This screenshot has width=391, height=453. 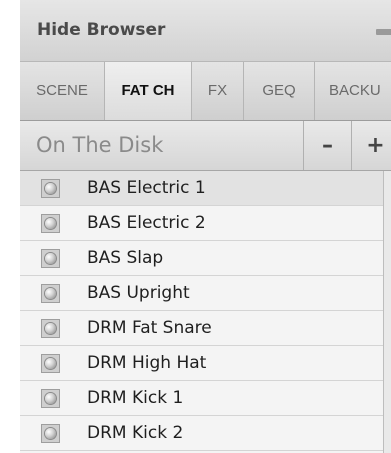 What do you see at coordinates (99, 145) in the screenshot?
I see `source-label: On The Disk` at bounding box center [99, 145].